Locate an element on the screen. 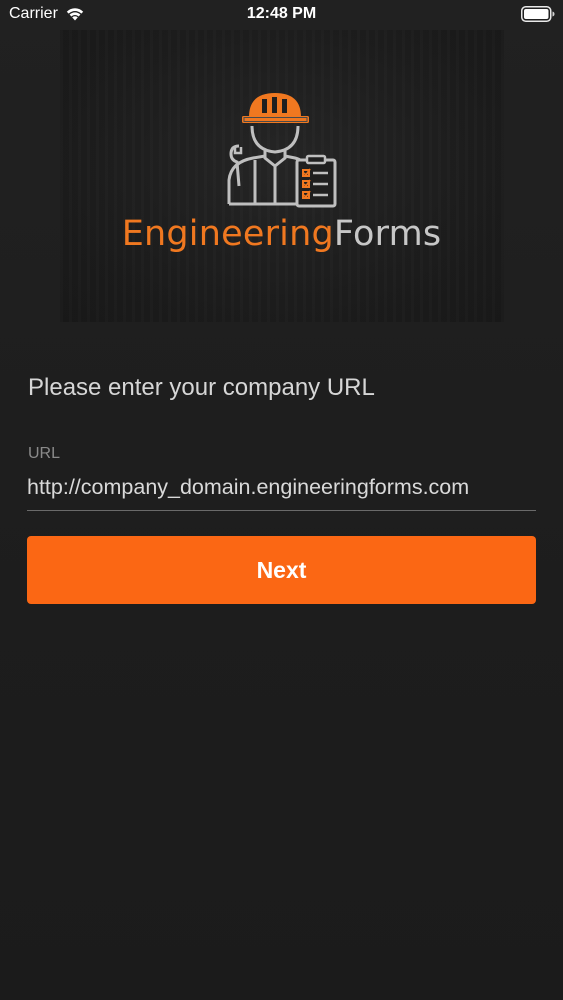 The height and width of the screenshot is (1000, 563). clock: 12:48 PM is located at coordinates (281, 13).